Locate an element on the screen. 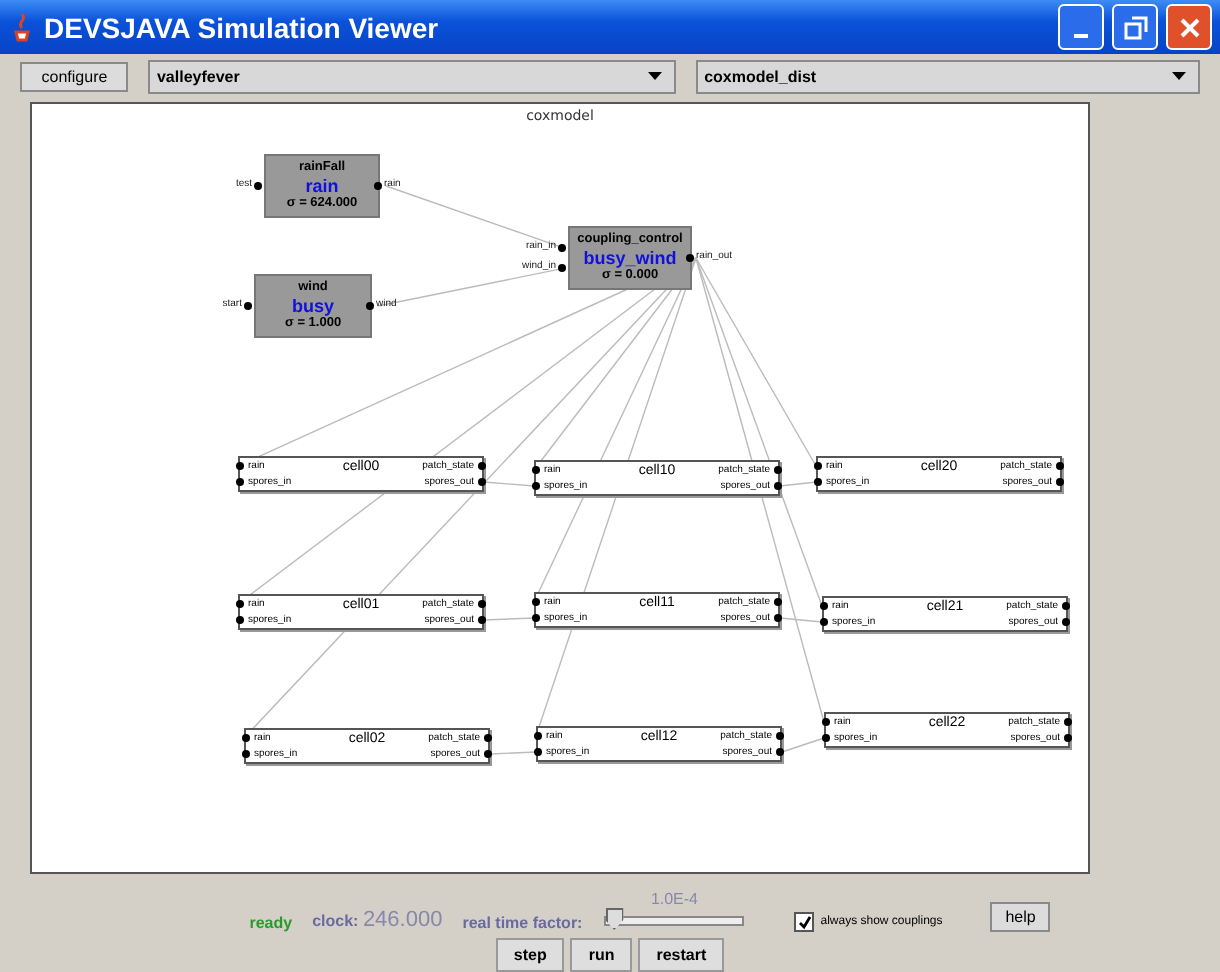  package-dropdown: valleyfever is located at coordinates (412, 76).